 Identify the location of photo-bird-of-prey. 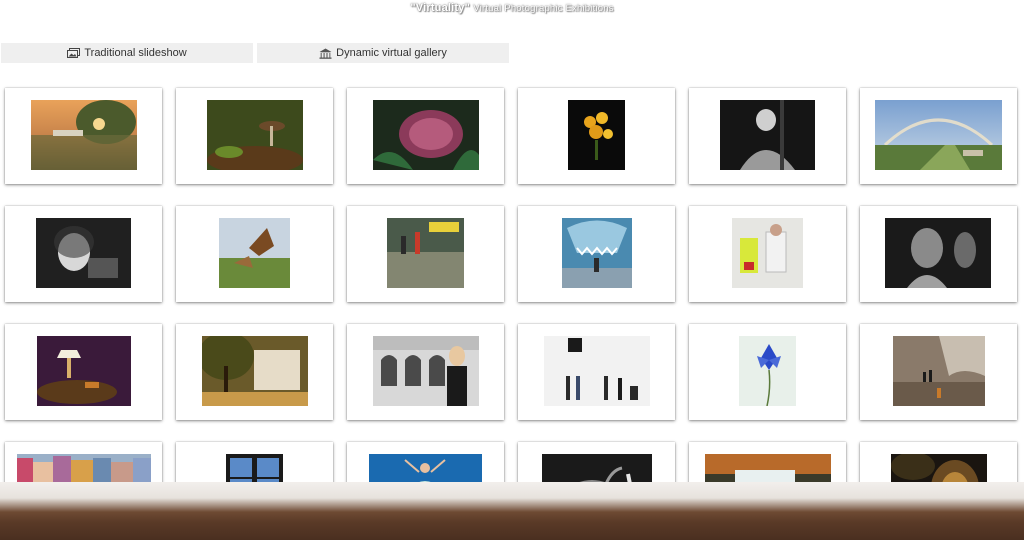
(254, 253).